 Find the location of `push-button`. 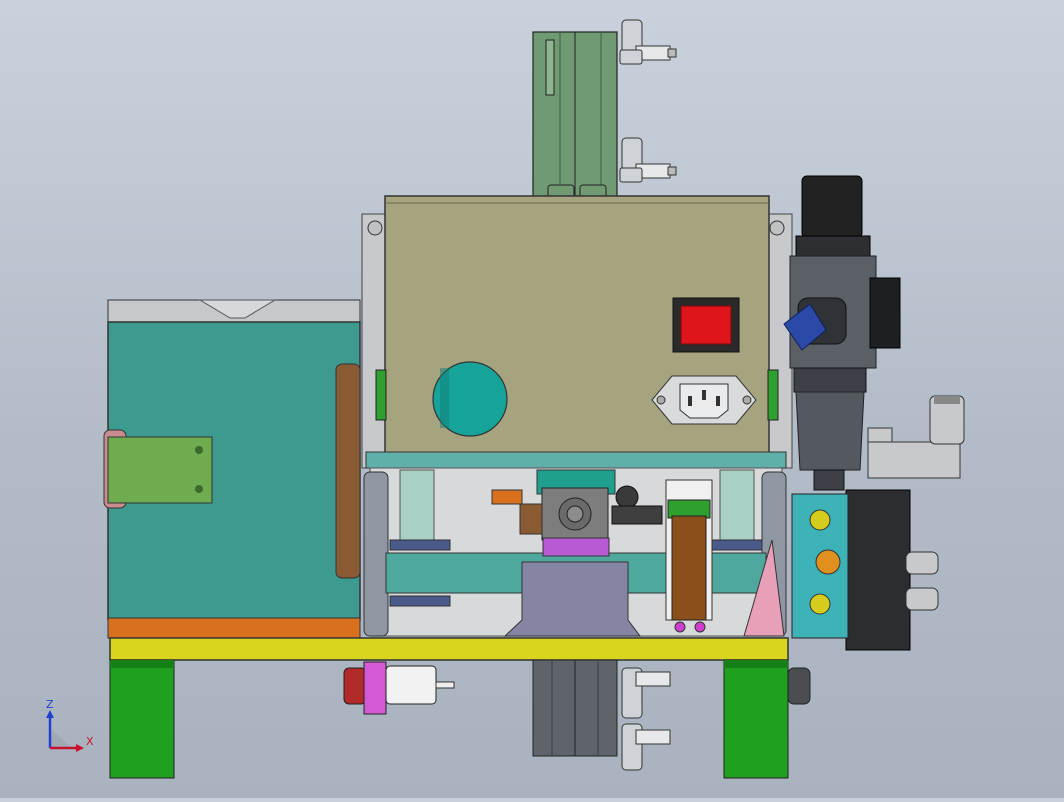

push-button is located at coordinates (399, 688).